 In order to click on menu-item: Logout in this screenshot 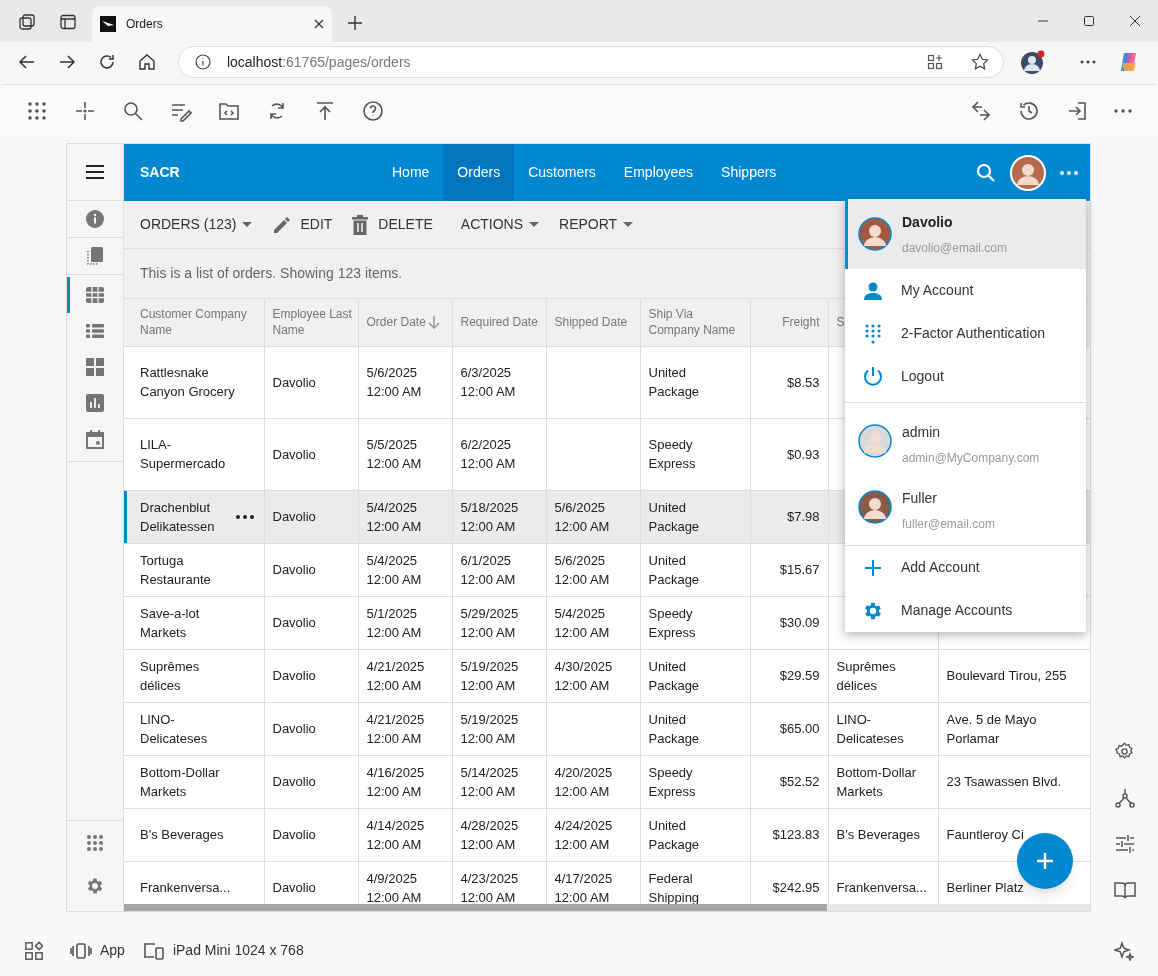, I will do `click(965, 376)`.